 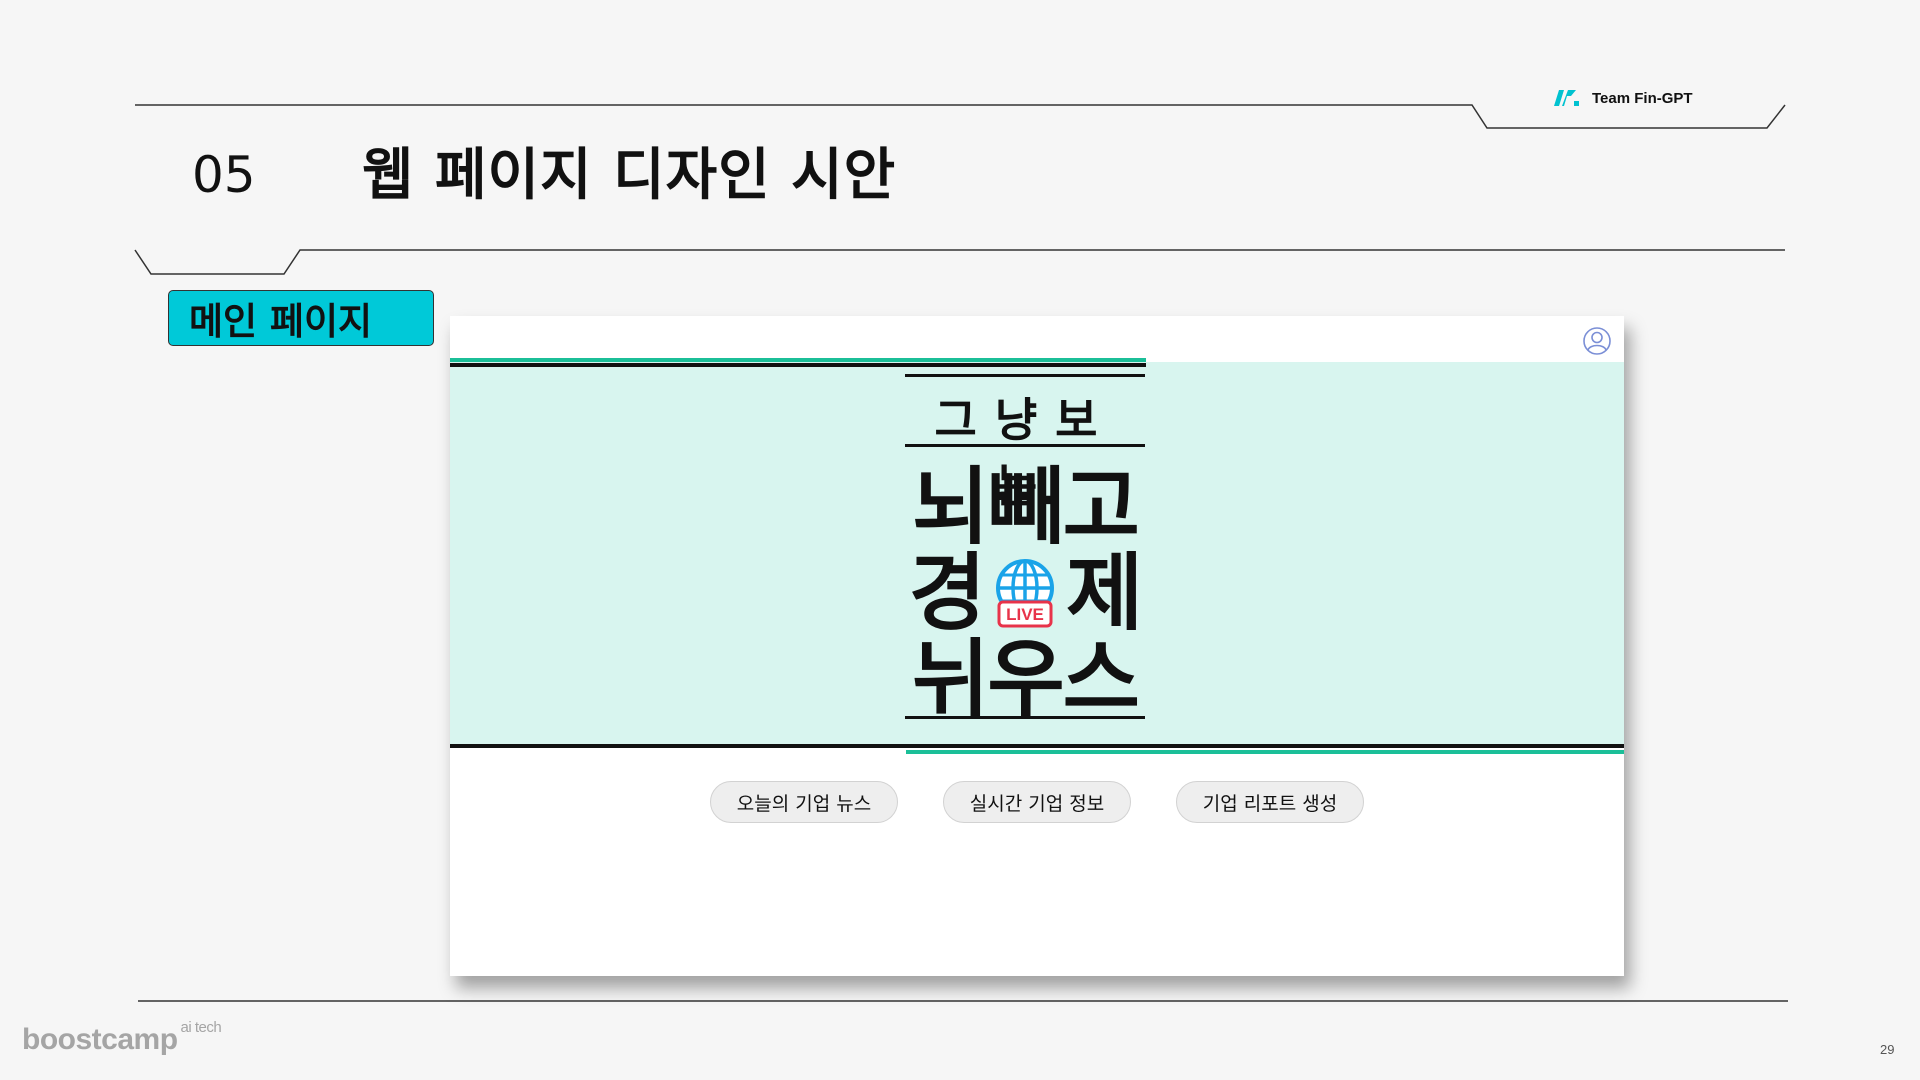 I want to click on today-news-button: 오늘의 기업 뉴스, so click(x=804, y=802).